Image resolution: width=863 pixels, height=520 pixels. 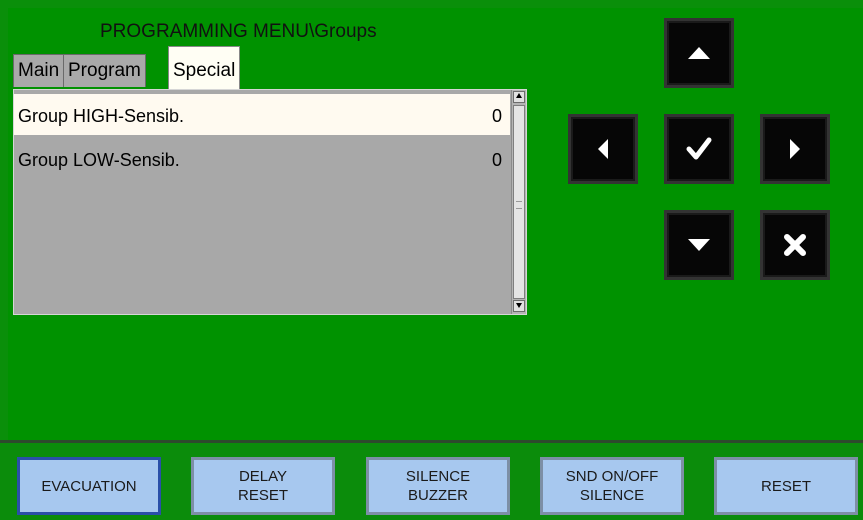 I want to click on up-button, so click(x=699, y=53).